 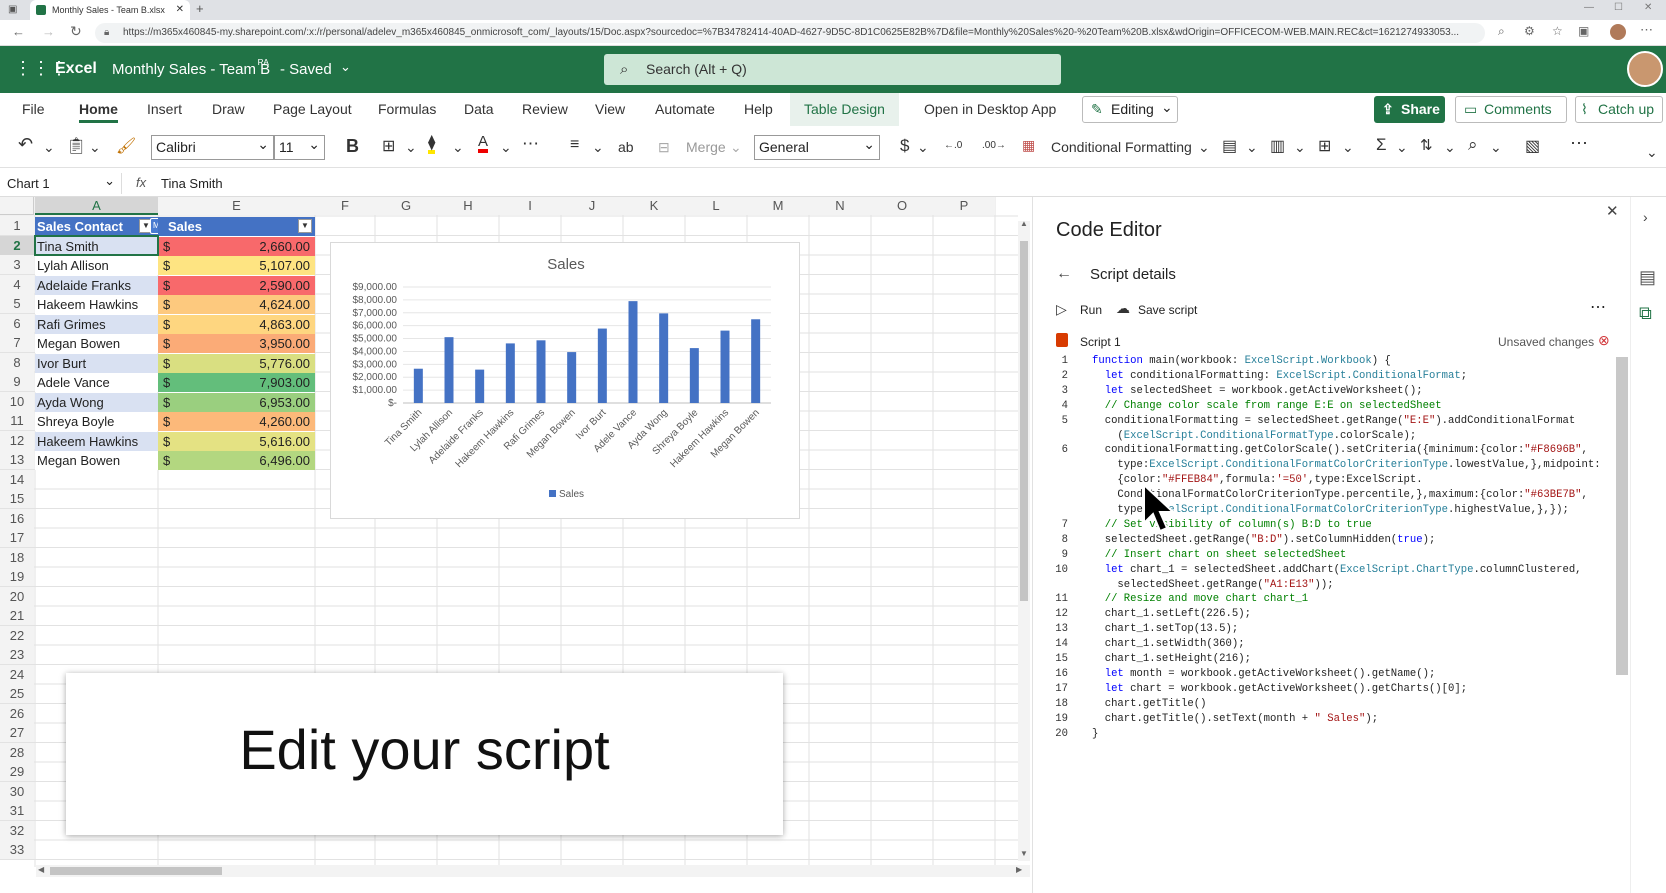 What do you see at coordinates (236, 304) in the screenshot?
I see `cell-sales-value: $4,624.00` at bounding box center [236, 304].